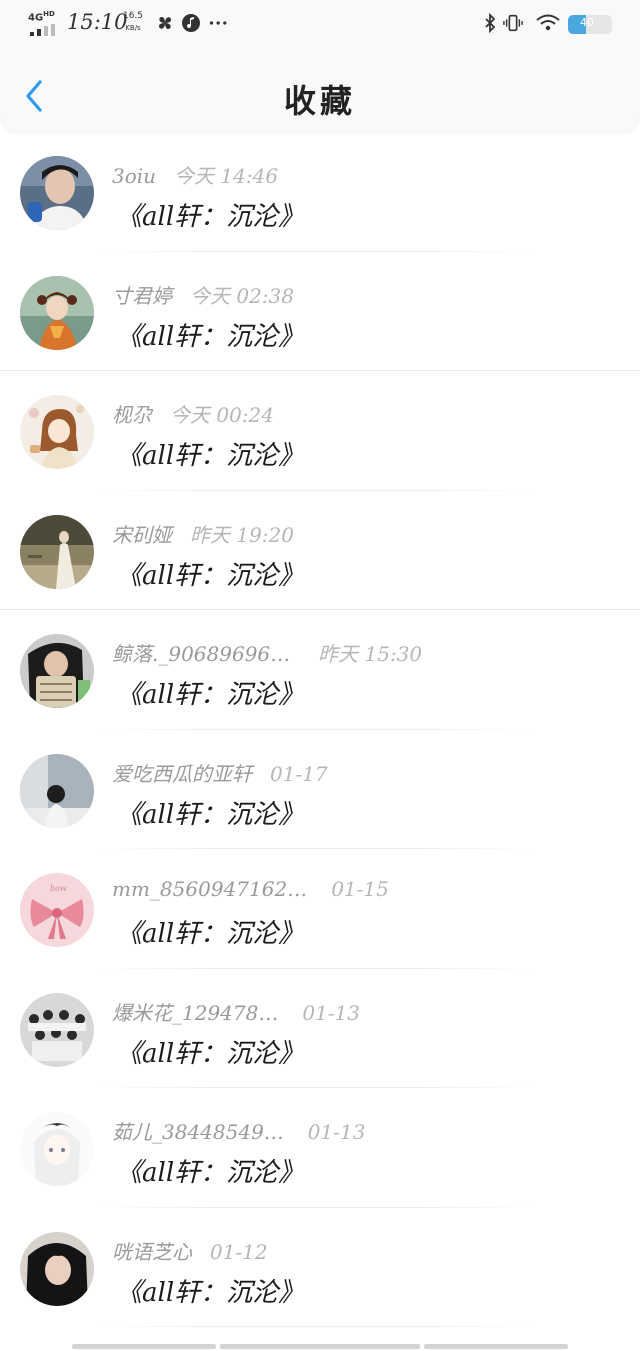 The width and height of the screenshot is (640, 1351). Describe the element at coordinates (587, 22) in the screenshot. I see `battery-level: 40` at that location.